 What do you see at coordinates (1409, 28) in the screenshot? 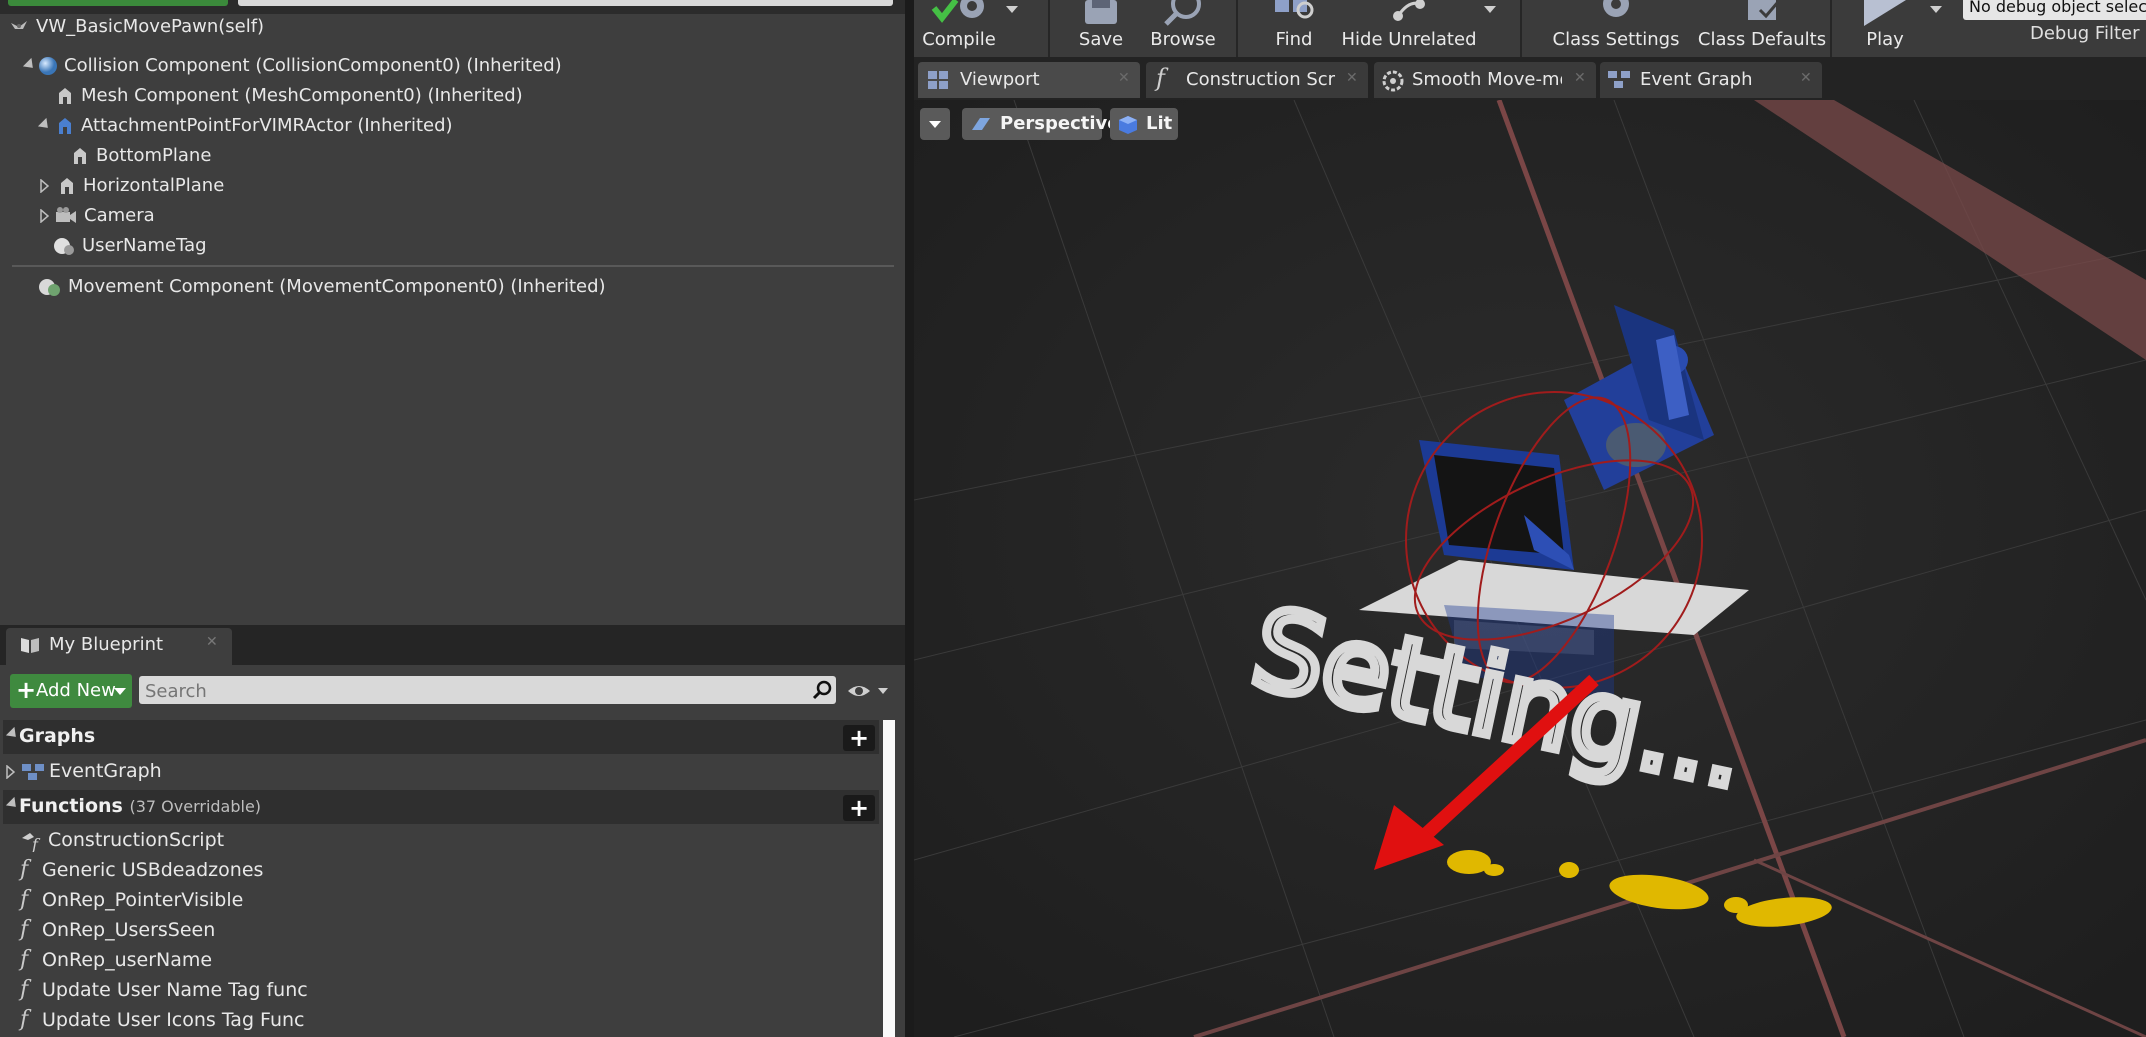
I see `hide-unrelated-button: Hide Unrelated` at bounding box center [1409, 28].